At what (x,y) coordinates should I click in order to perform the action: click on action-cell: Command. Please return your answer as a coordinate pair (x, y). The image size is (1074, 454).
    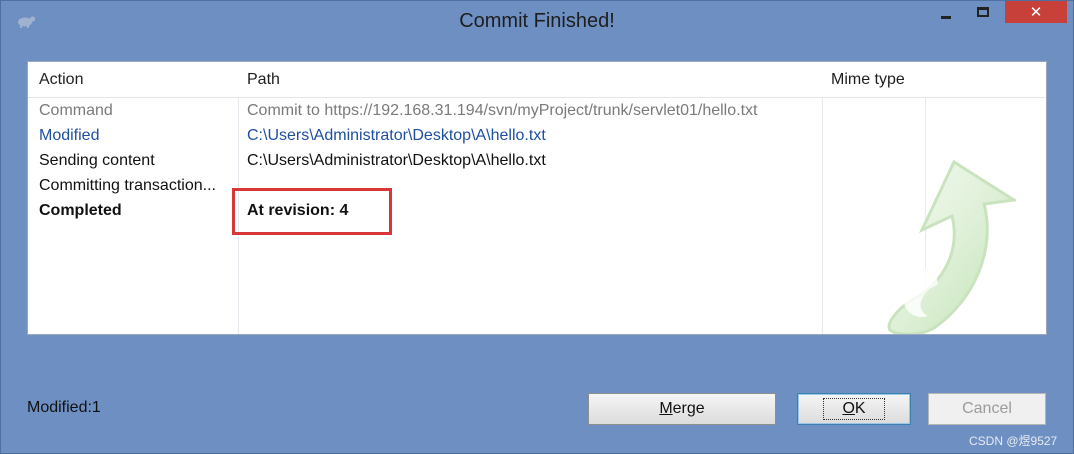
    Looking at the image, I should click on (76, 110).